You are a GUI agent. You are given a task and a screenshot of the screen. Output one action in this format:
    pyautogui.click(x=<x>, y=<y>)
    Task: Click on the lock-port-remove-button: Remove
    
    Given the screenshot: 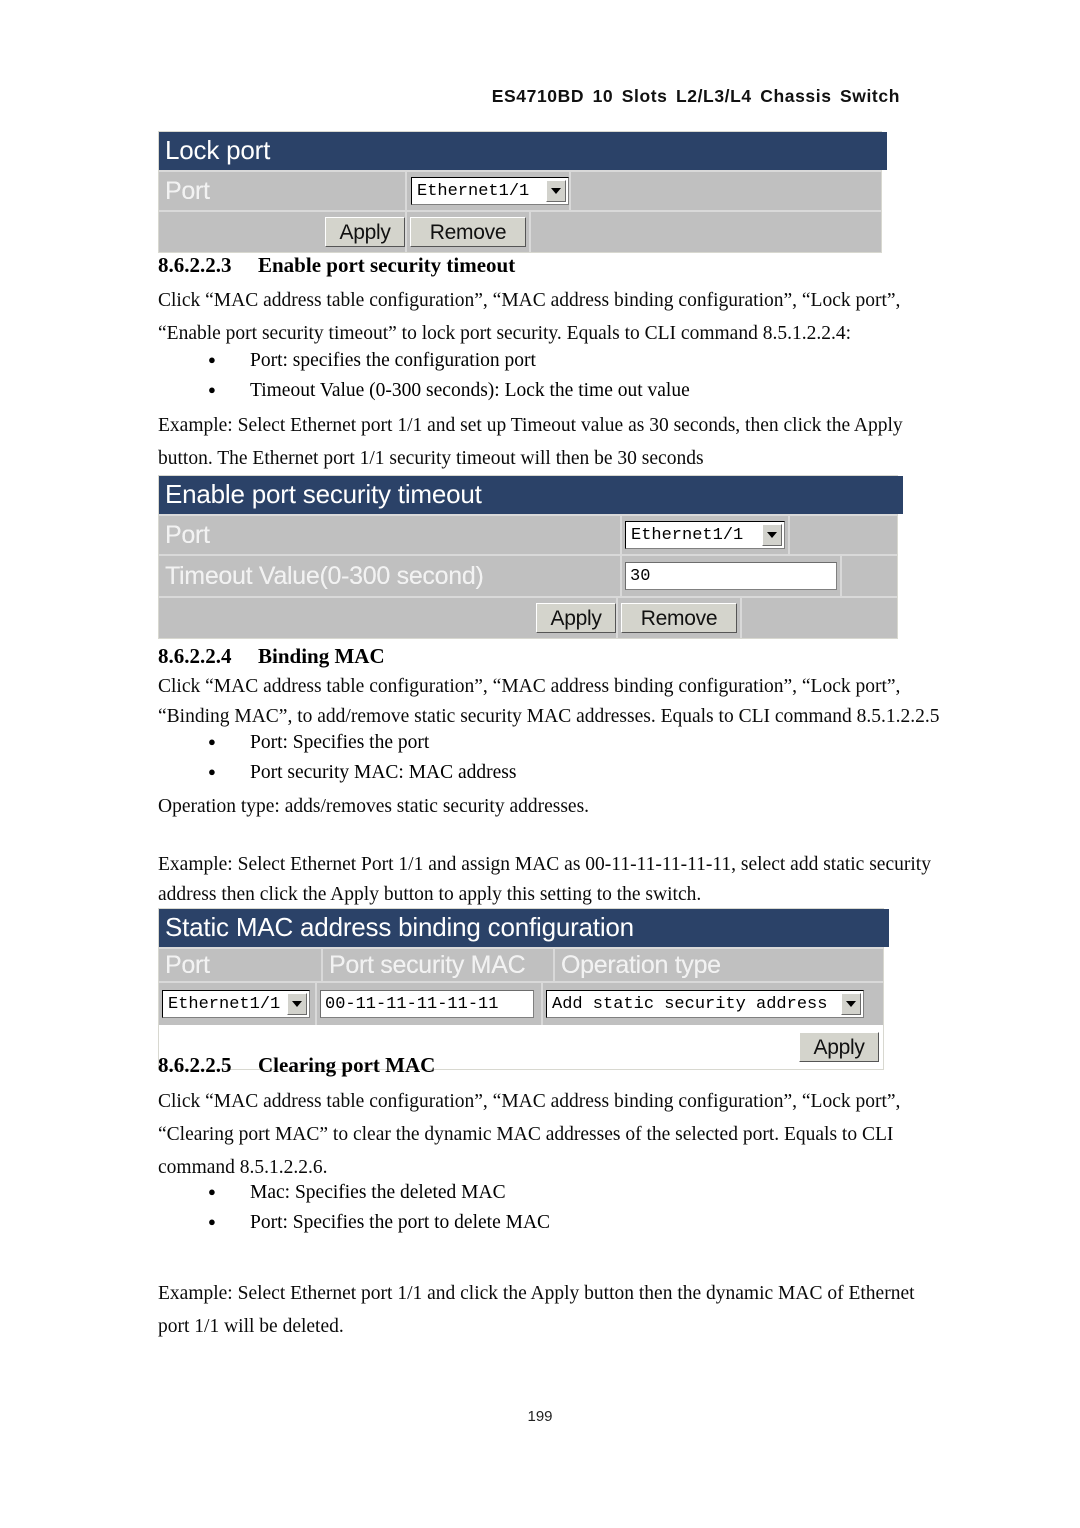 What is the action you would take?
    pyautogui.click(x=468, y=232)
    